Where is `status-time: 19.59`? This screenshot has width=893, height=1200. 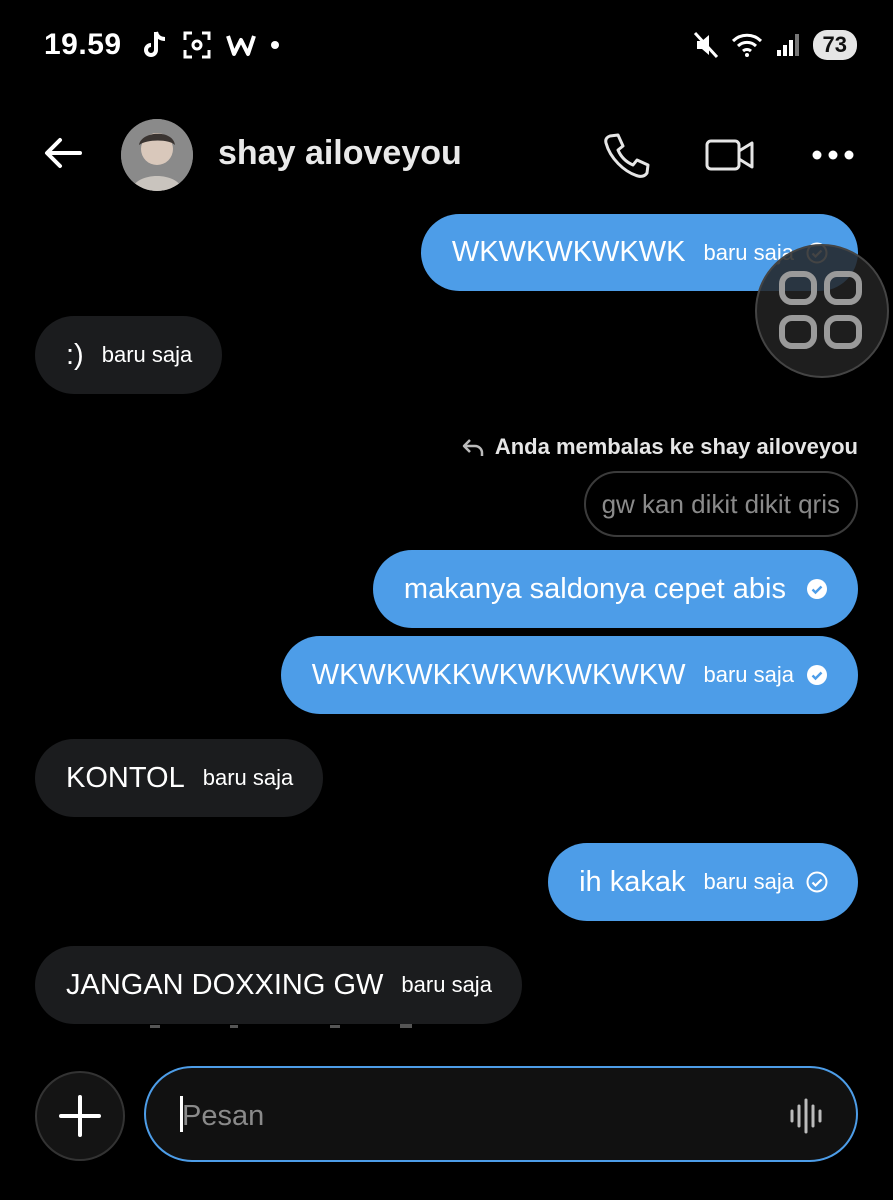 status-time: 19.59 is located at coordinates (83, 44).